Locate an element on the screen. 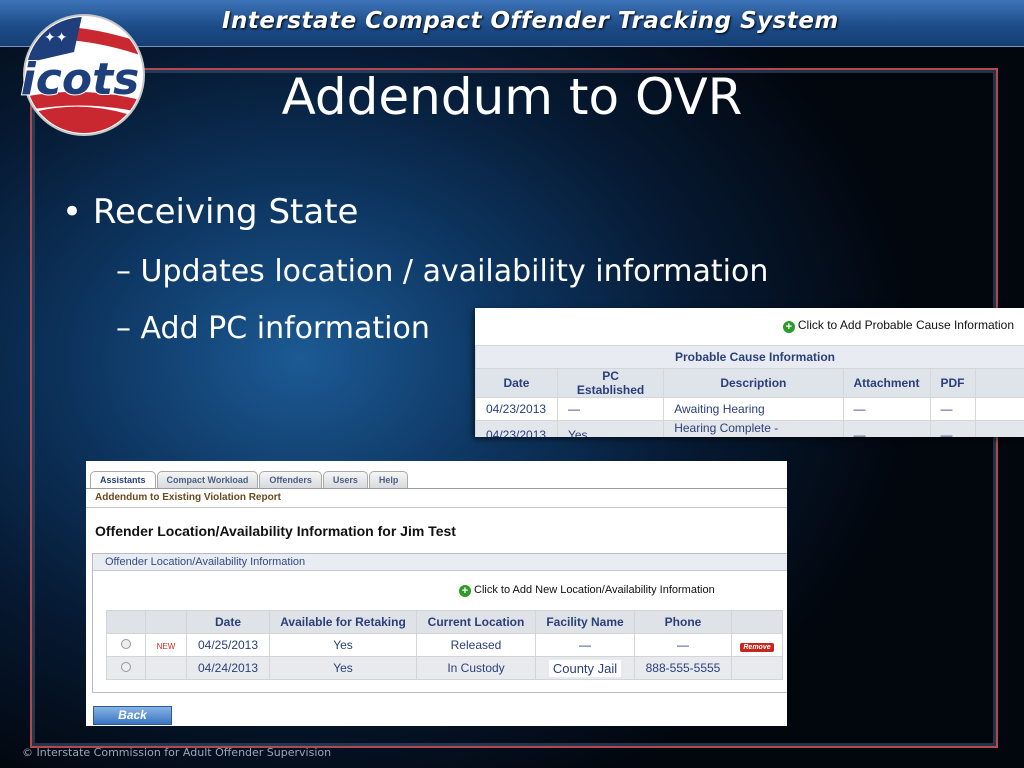 Image resolution: width=1024 pixels, height=768 pixels. pc-cell: Hearing Complete - 04/23/2013 is located at coordinates (753, 428).